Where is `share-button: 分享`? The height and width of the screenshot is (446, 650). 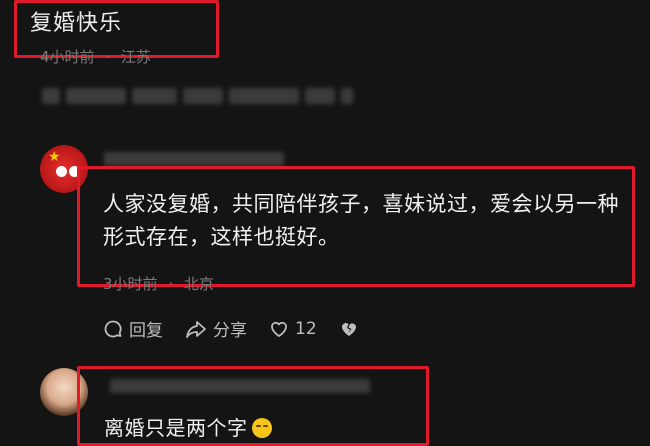
share-button: 分享 is located at coordinates (216, 328).